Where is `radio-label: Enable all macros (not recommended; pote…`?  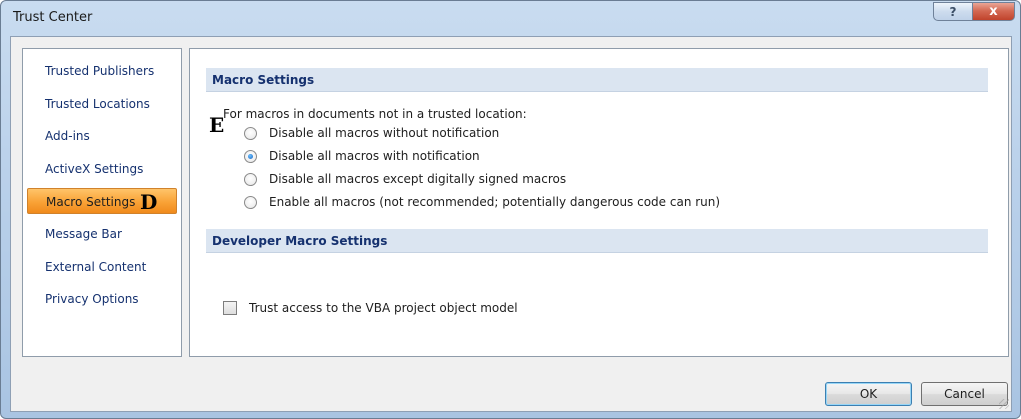 radio-label: Enable all macros (not recommended; pote… is located at coordinates (495, 202).